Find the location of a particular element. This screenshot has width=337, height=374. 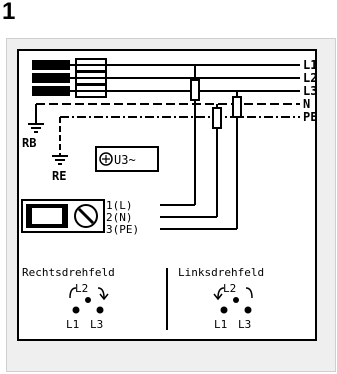

terminal-3: 3(PE) is located at coordinates (122, 229).